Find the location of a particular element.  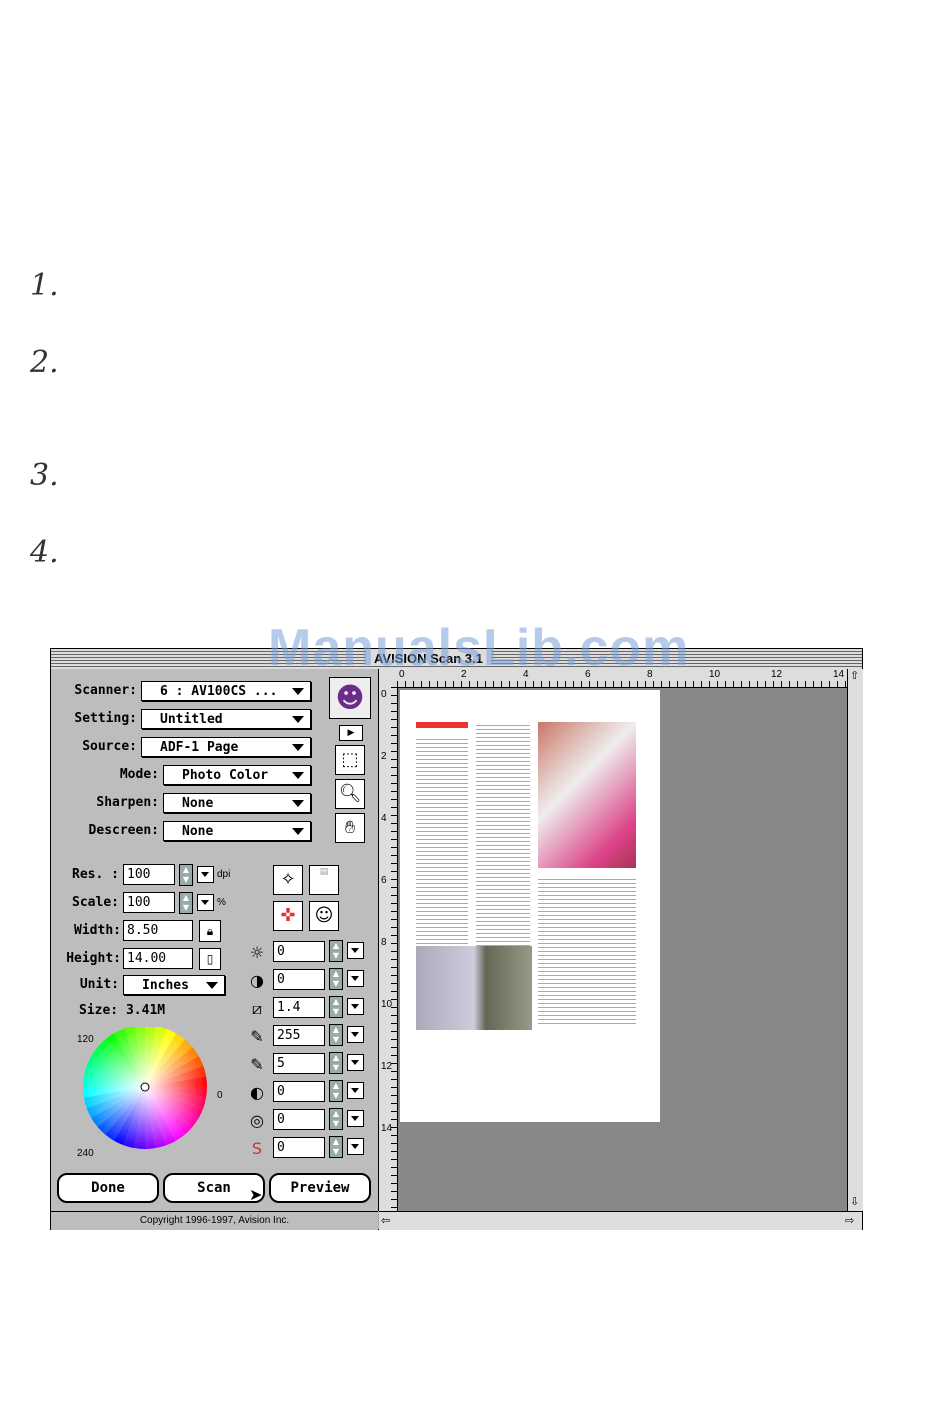

page-size-icon: ▯ is located at coordinates (210, 959).